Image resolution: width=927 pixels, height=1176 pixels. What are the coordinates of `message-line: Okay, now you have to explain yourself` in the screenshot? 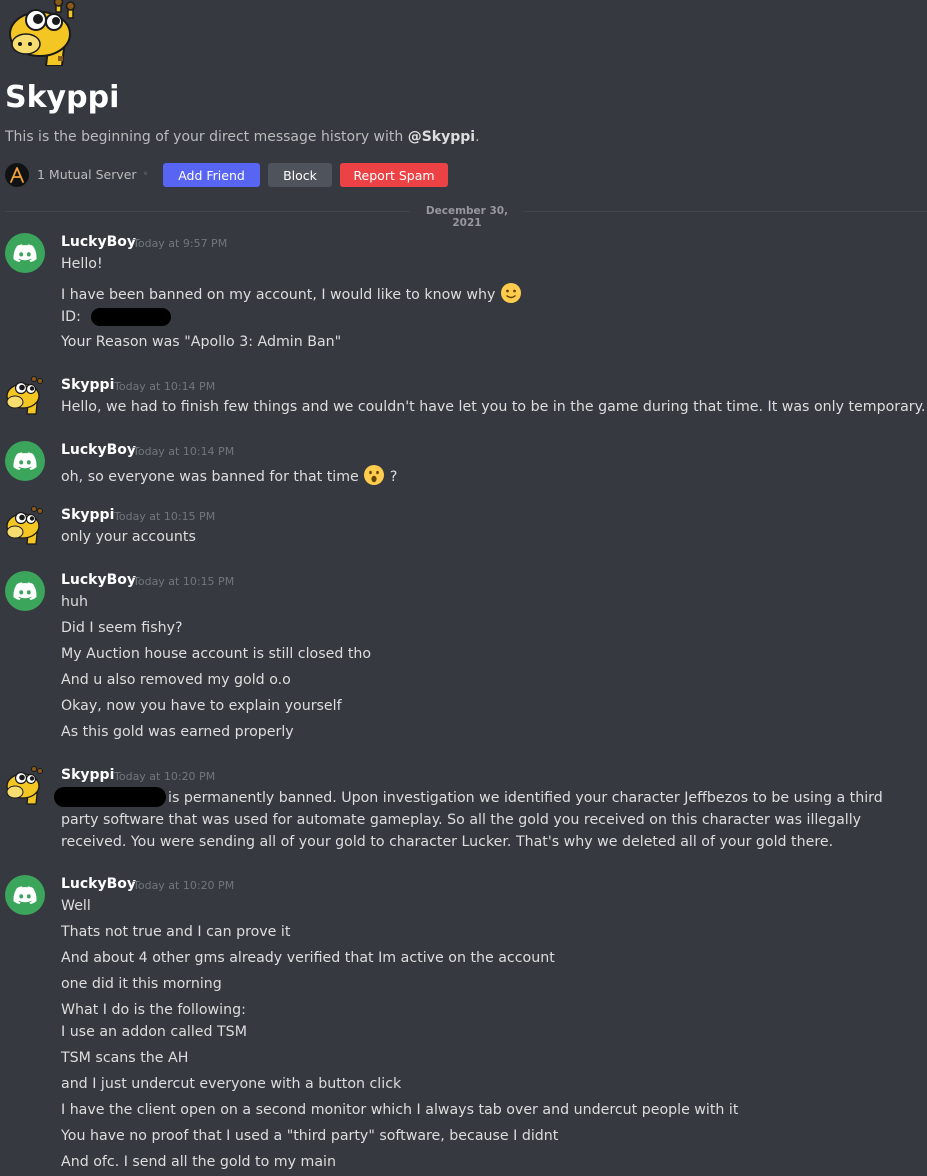 It's located at (201, 706).